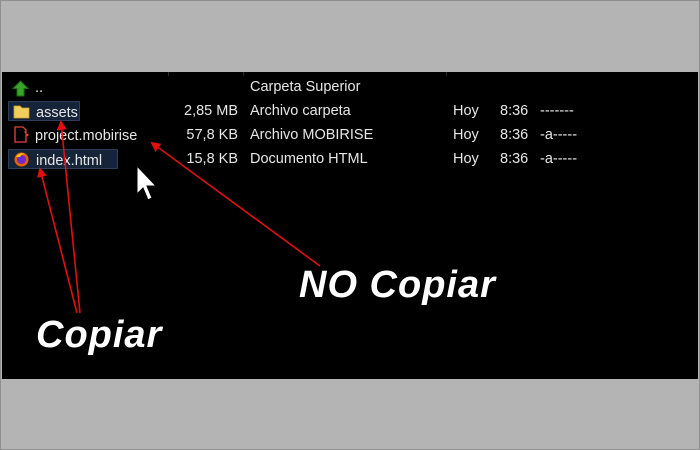 This screenshot has width=700, height=450. What do you see at coordinates (57, 113) in the screenshot?
I see `file-name: assets` at bounding box center [57, 113].